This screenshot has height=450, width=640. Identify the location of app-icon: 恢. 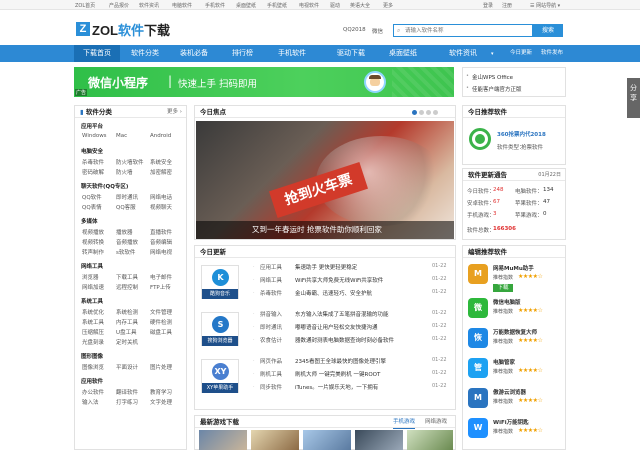
(478, 338).